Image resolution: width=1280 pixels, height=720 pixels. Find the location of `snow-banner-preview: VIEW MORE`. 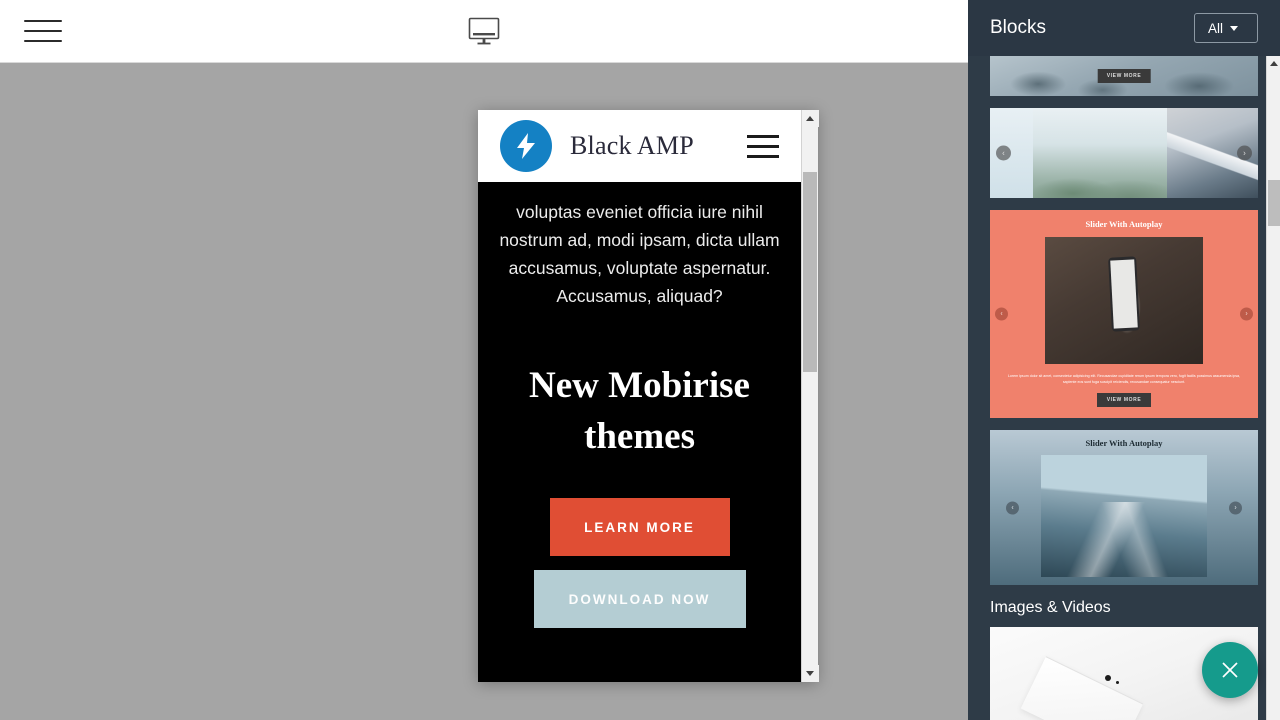

snow-banner-preview: VIEW MORE is located at coordinates (1124, 76).